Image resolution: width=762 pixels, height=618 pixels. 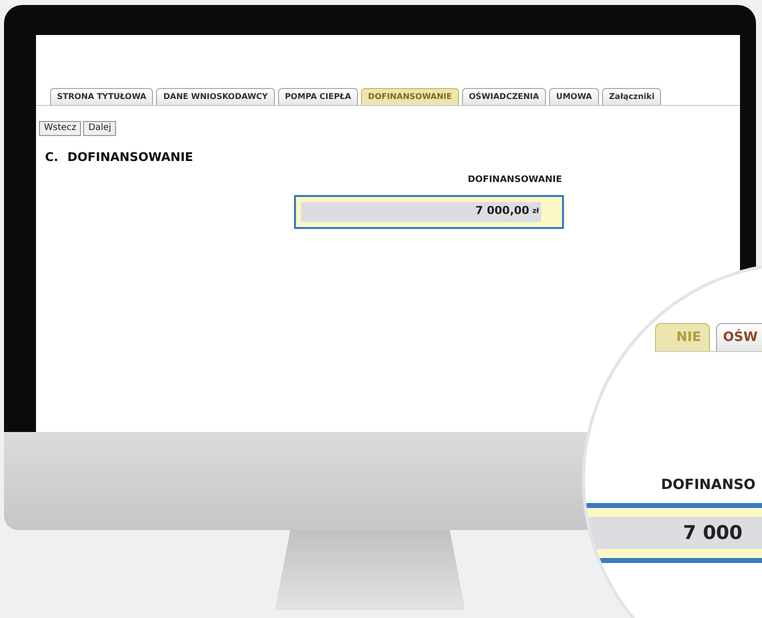 What do you see at coordinates (574, 96) in the screenshot?
I see `tab: UMOWA` at bounding box center [574, 96].